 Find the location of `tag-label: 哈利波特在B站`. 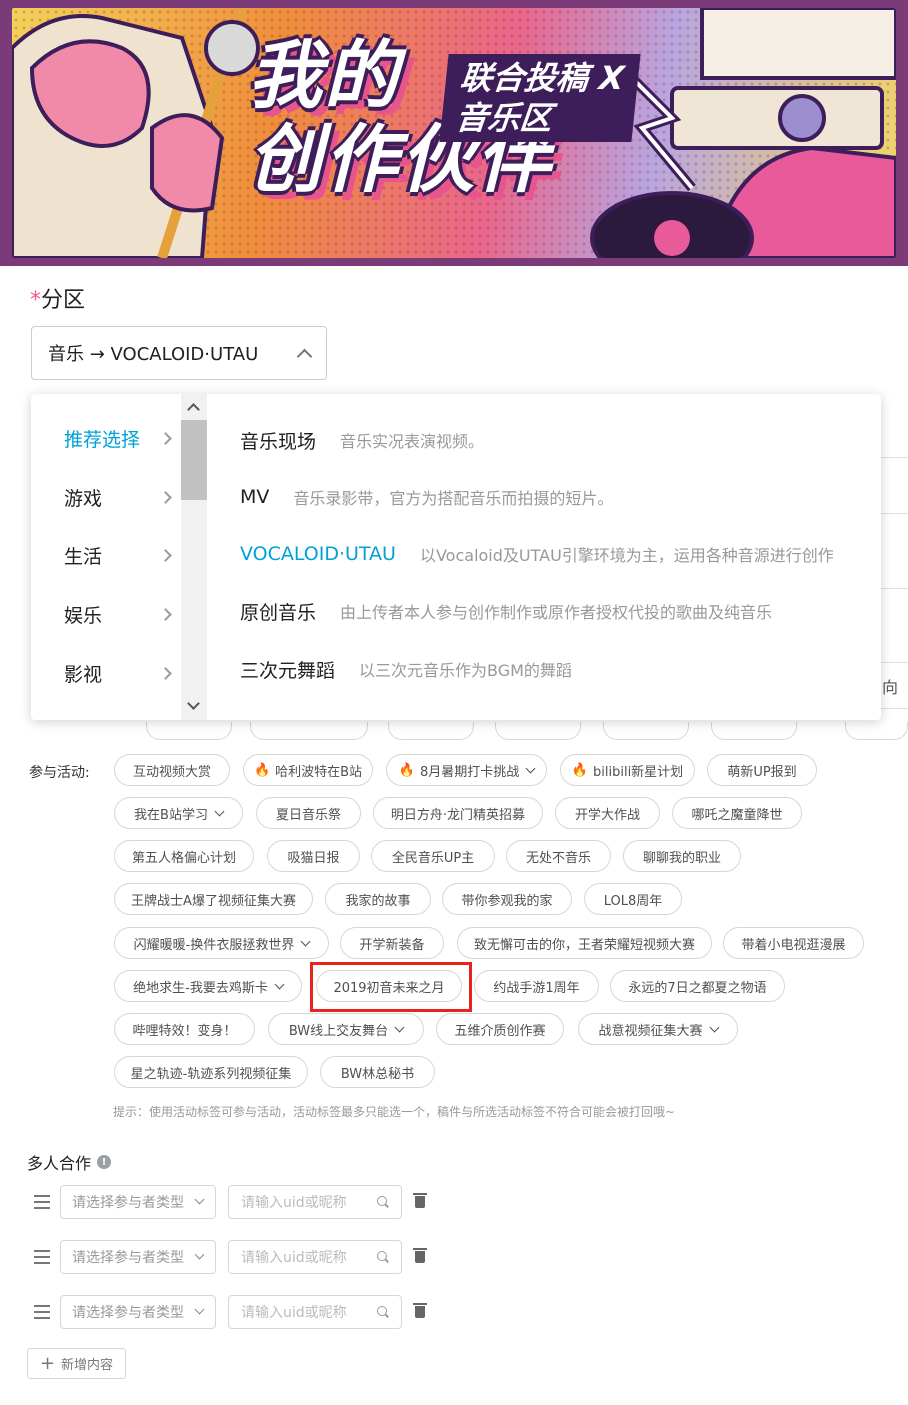

tag-label: 哈利波特在B站 is located at coordinates (319, 772).